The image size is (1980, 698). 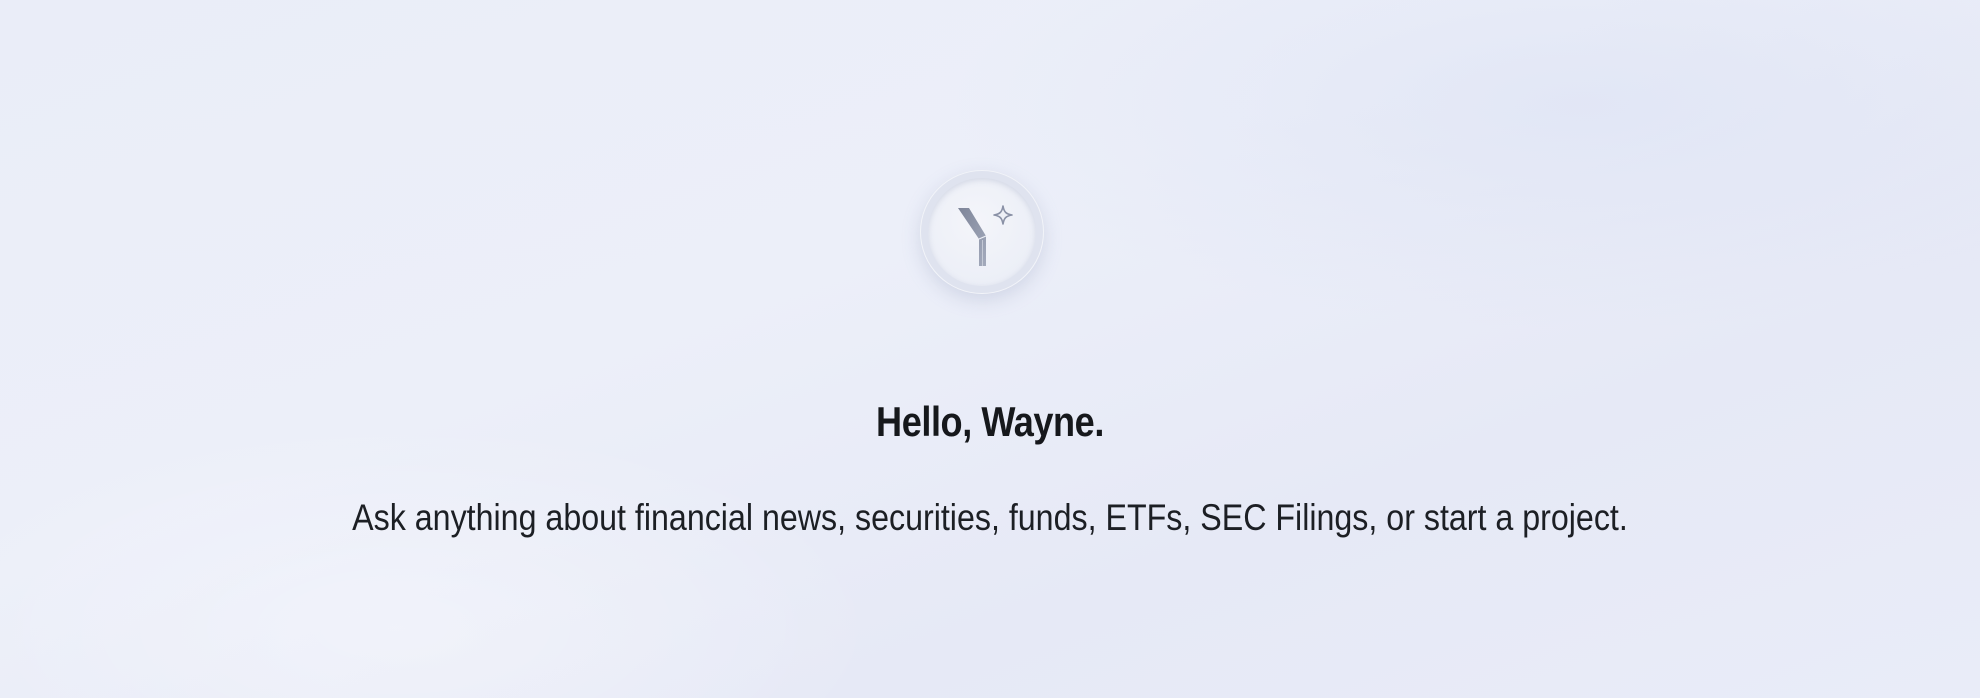 I want to click on logo-badge, so click(x=982, y=232).